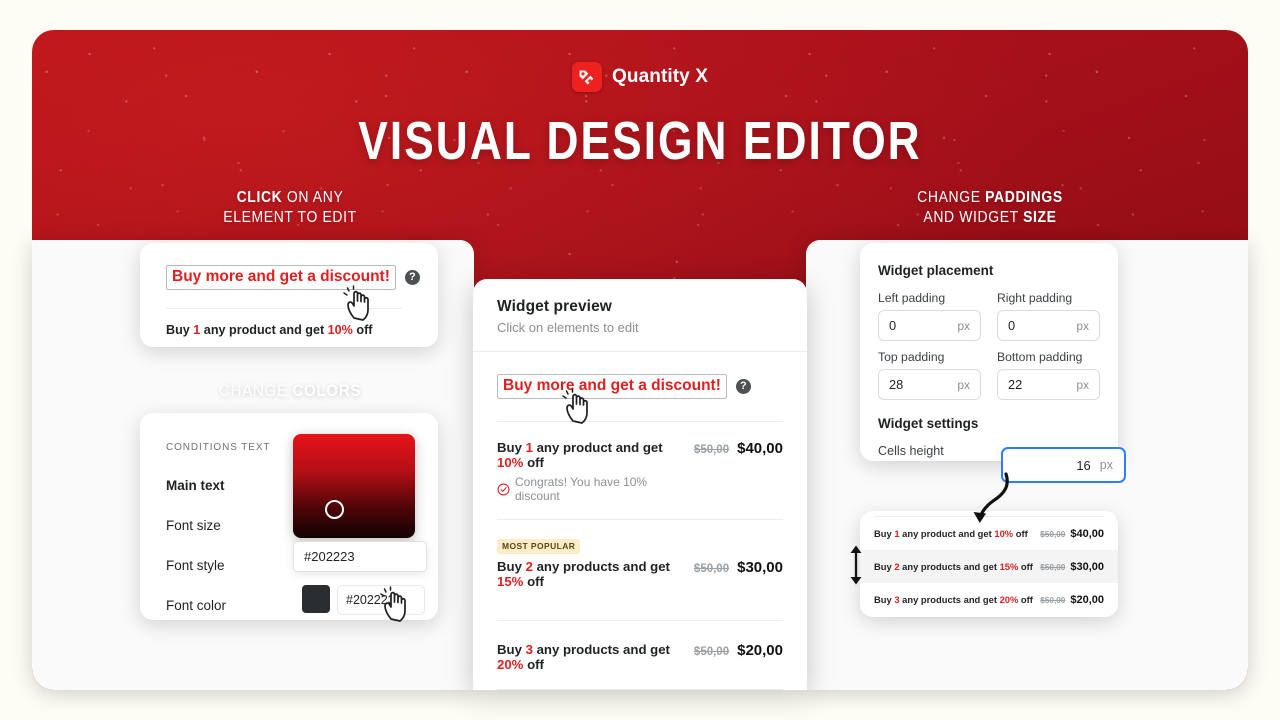 The height and width of the screenshot is (720, 1280). Describe the element at coordinates (529, 649) in the screenshot. I see `o3-qty: 3` at that location.